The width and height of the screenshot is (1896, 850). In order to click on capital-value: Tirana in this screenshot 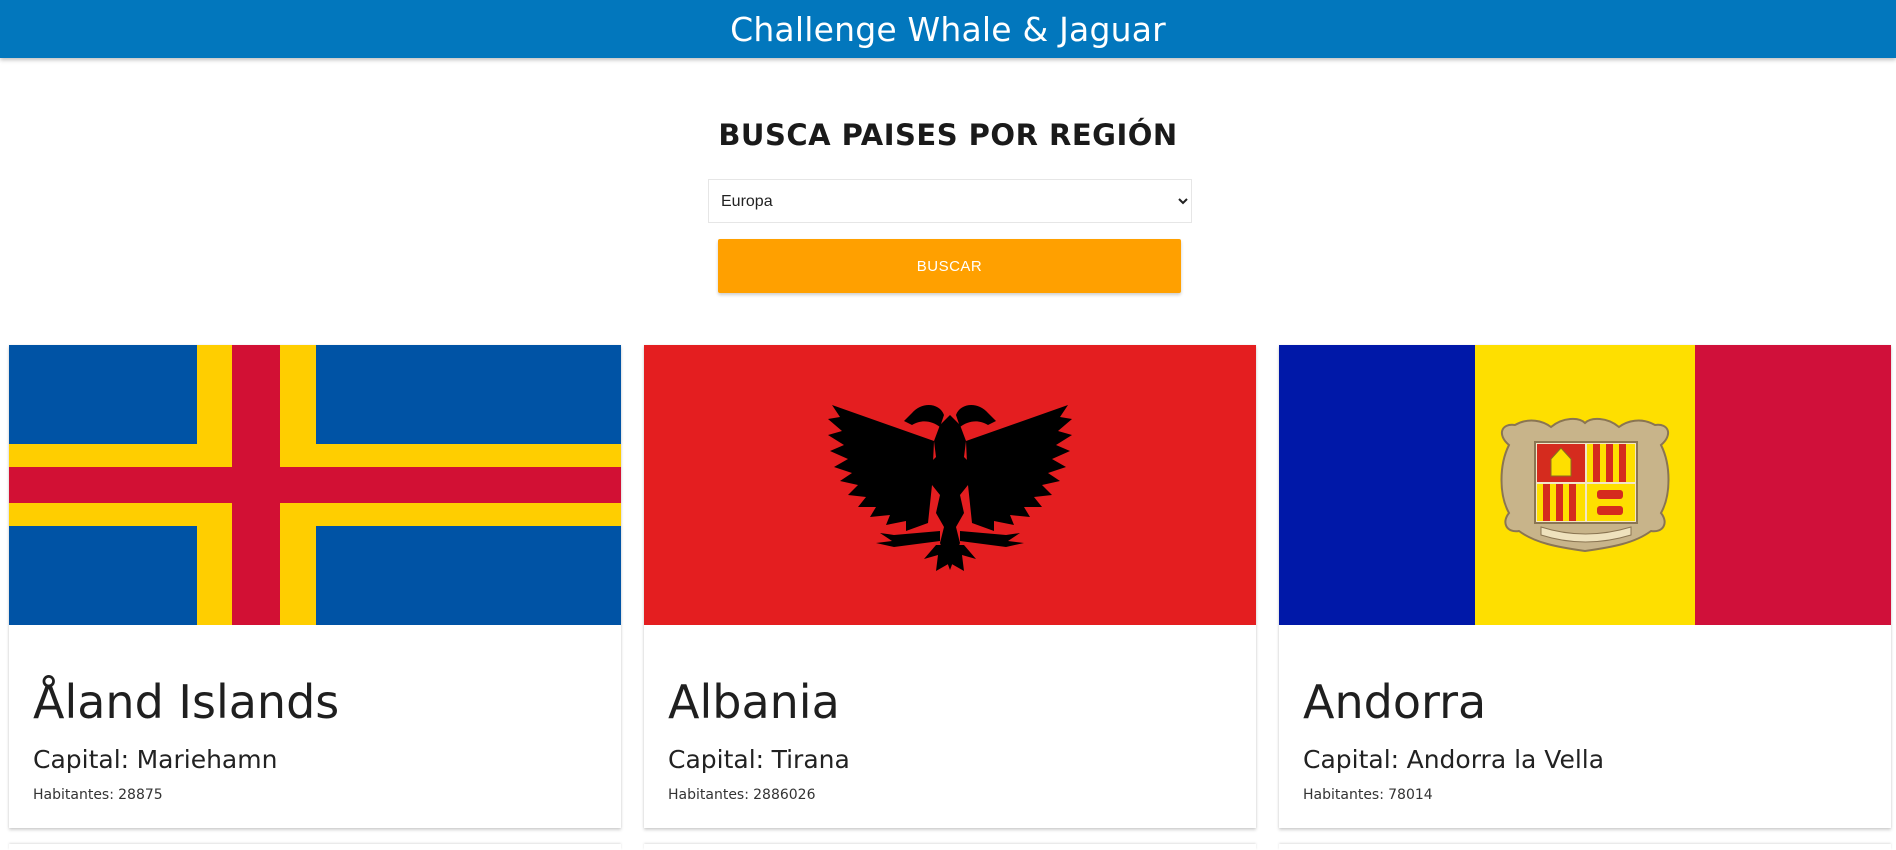, I will do `click(810, 759)`.